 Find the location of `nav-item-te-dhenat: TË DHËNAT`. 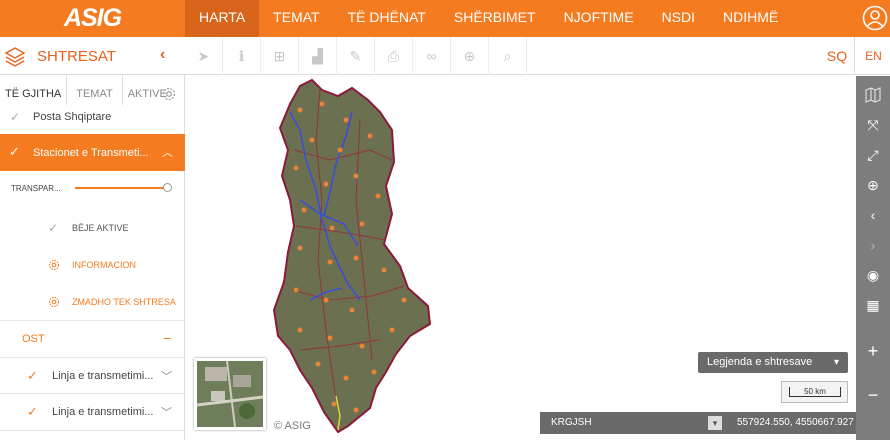

nav-item-te-dhenat: TË DHËNAT is located at coordinates (387, 18).